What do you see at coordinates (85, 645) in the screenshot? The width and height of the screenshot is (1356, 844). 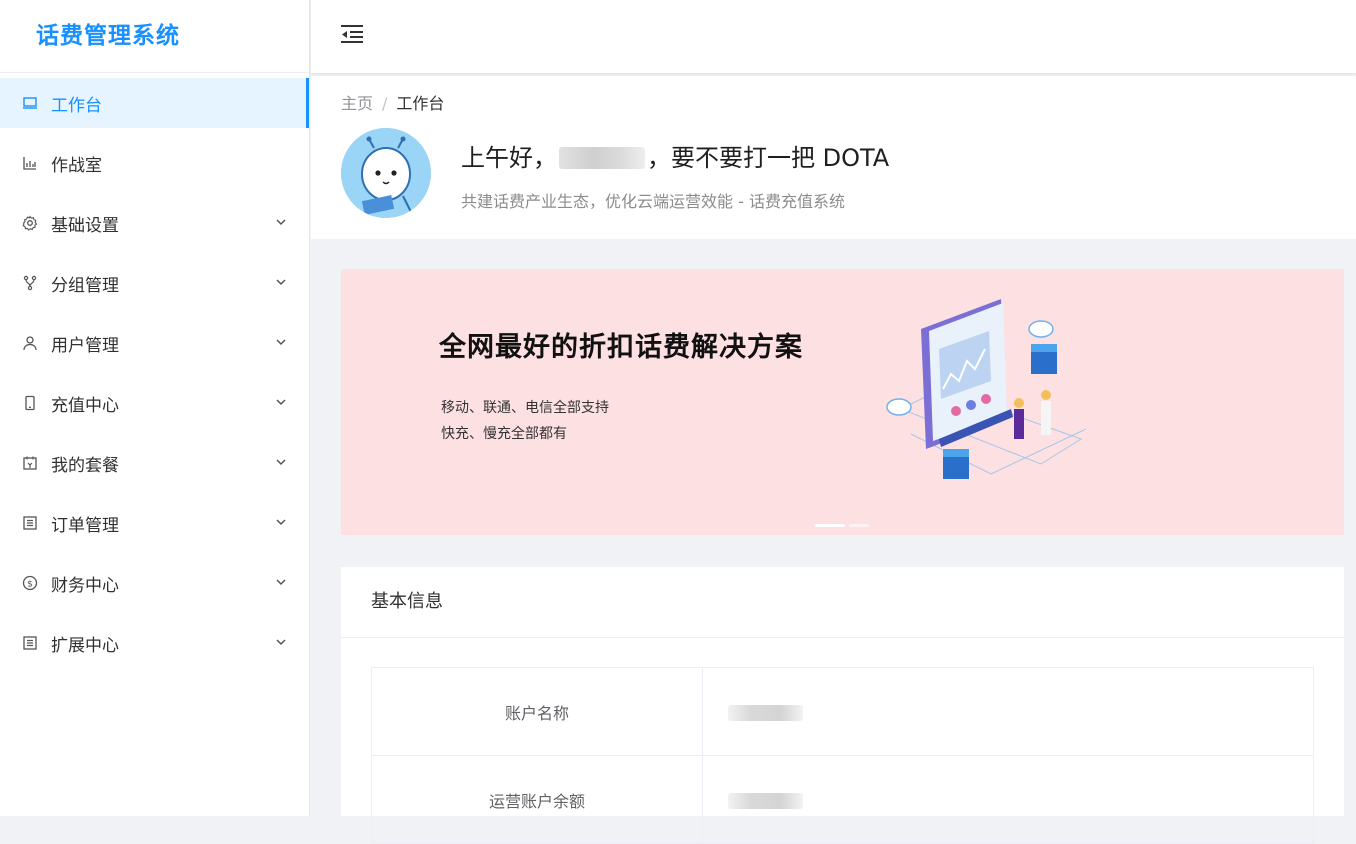 I see `sidebar-item-label: 扩展中心` at bounding box center [85, 645].